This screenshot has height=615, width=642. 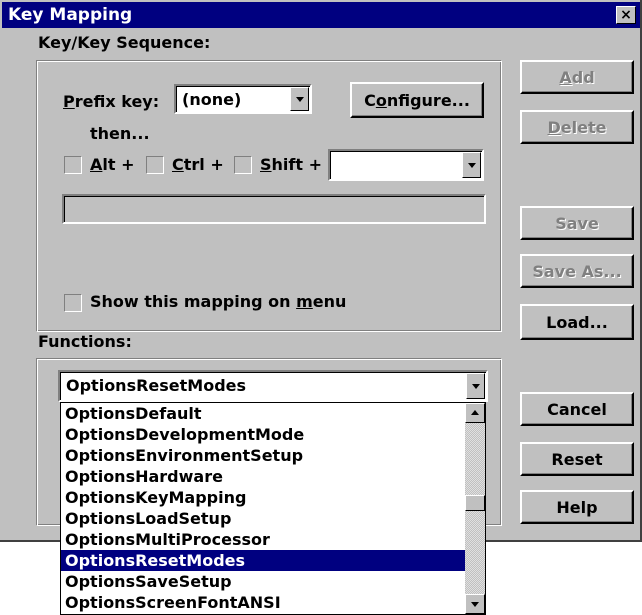 I want to click on functions-list-item: OptionsResetModes, so click(x=263, y=560).